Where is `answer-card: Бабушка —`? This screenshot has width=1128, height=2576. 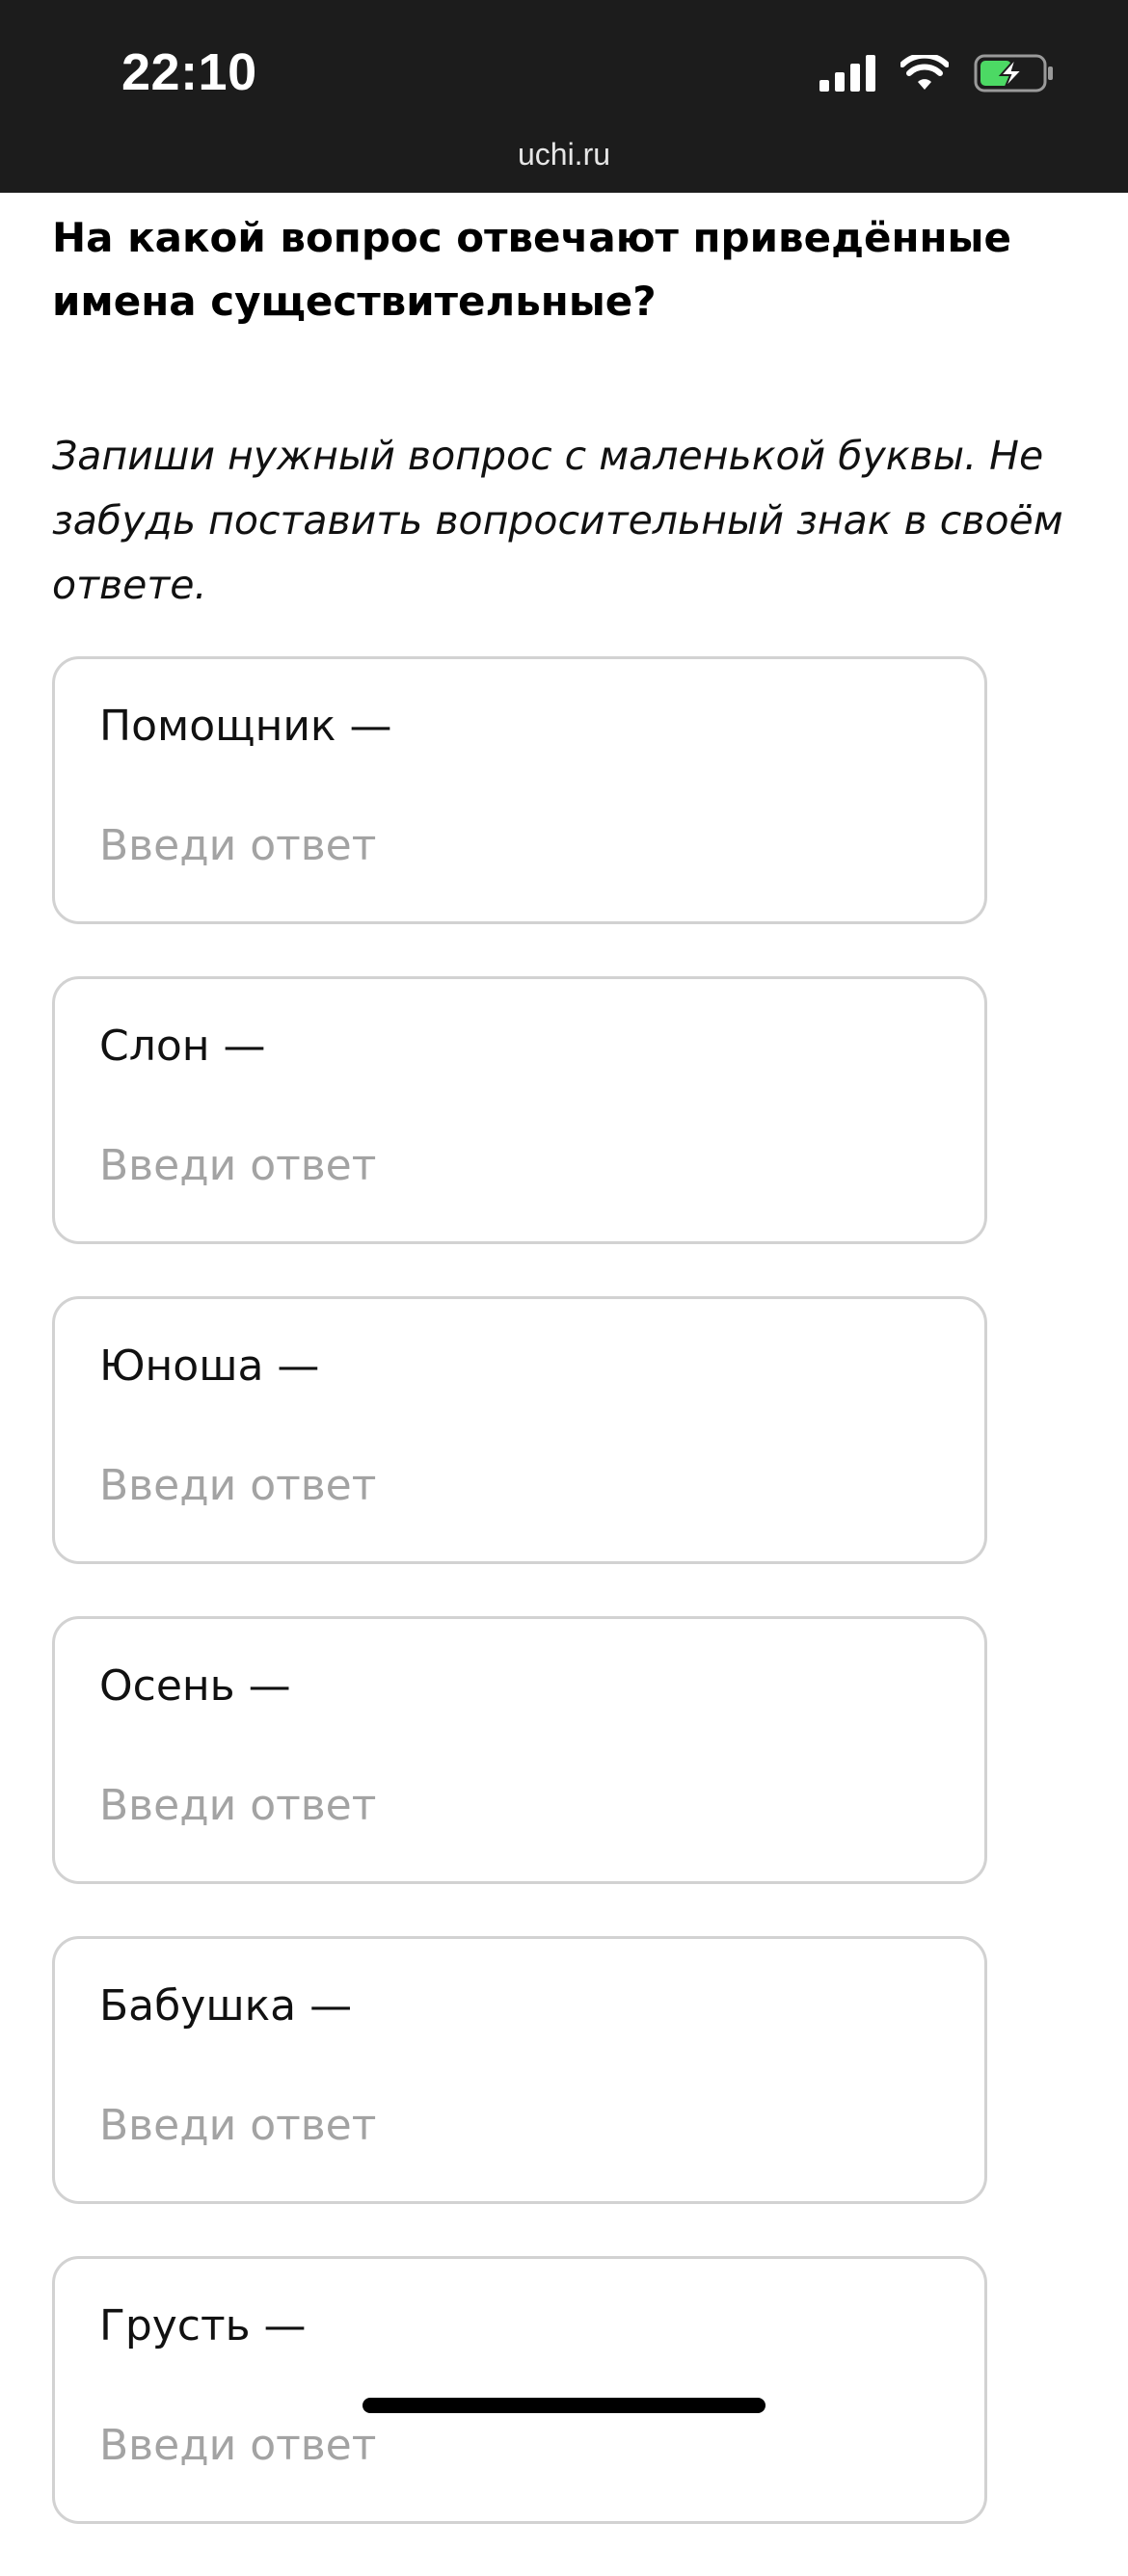 answer-card: Бабушка — is located at coordinates (519, 2070).